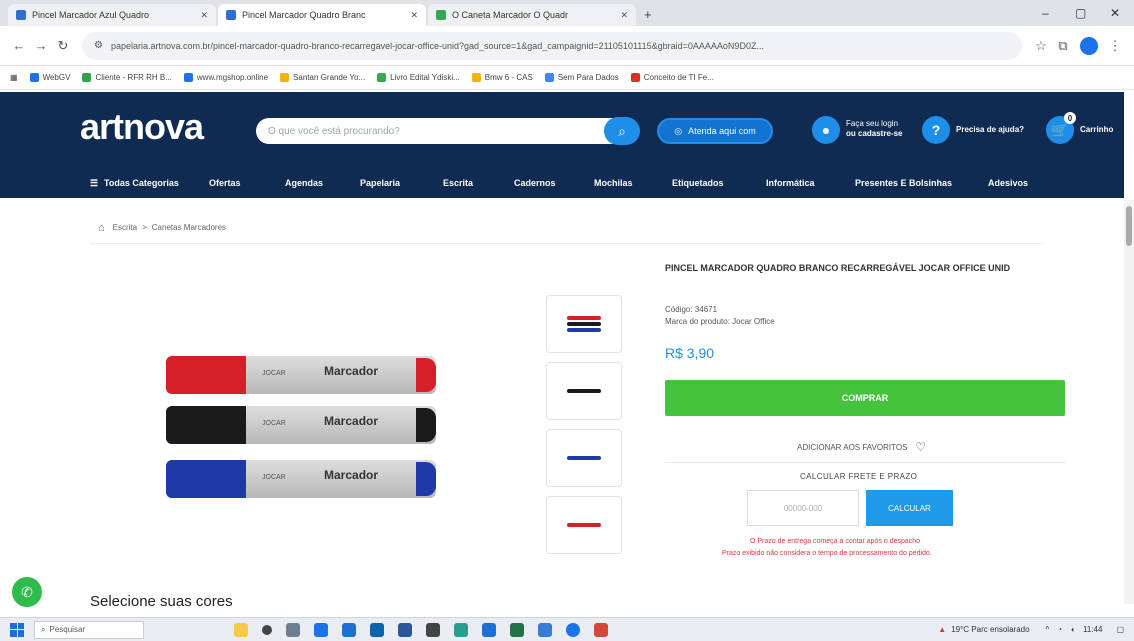 Image resolution: width=1134 pixels, height=641 pixels. What do you see at coordinates (1041, 46) in the screenshot?
I see `bookmark-star-icon: ☆` at bounding box center [1041, 46].